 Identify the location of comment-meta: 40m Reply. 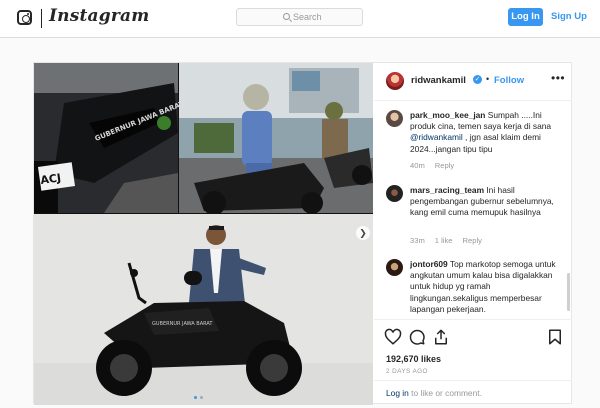
(432, 165).